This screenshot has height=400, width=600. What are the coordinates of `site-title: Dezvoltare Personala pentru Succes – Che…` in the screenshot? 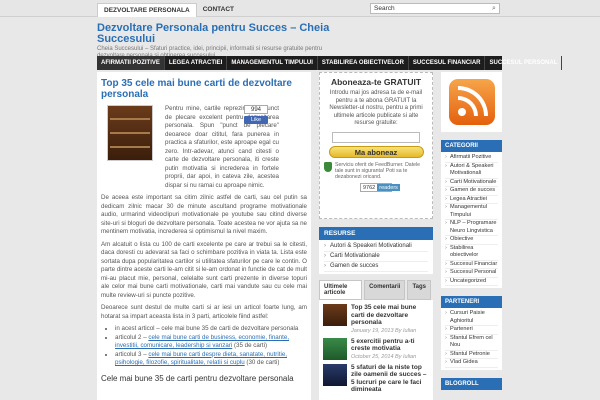 It's located at (214, 34).